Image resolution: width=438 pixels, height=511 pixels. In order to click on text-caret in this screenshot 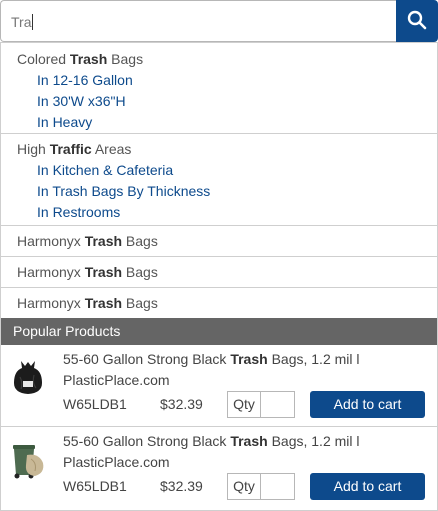, I will do `click(33, 22)`.